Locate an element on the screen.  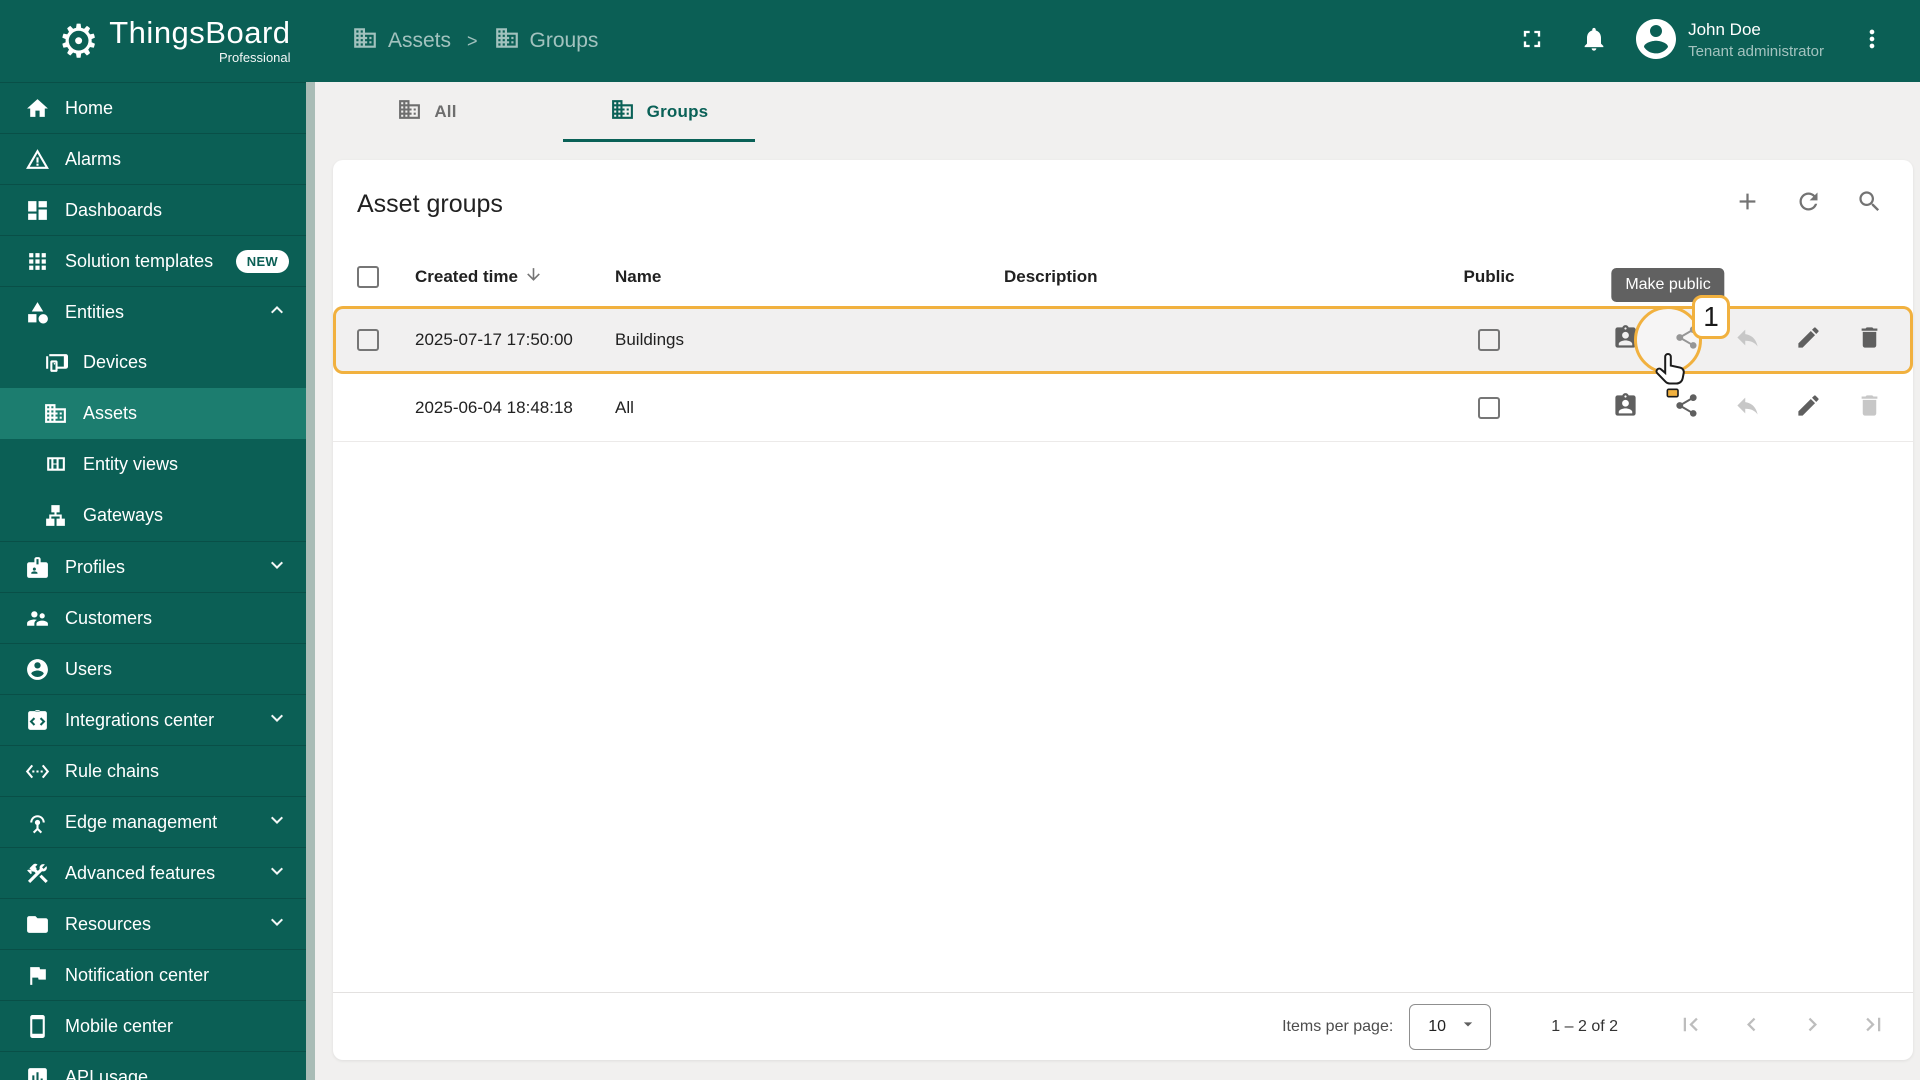
search-button is located at coordinates (1869, 204).